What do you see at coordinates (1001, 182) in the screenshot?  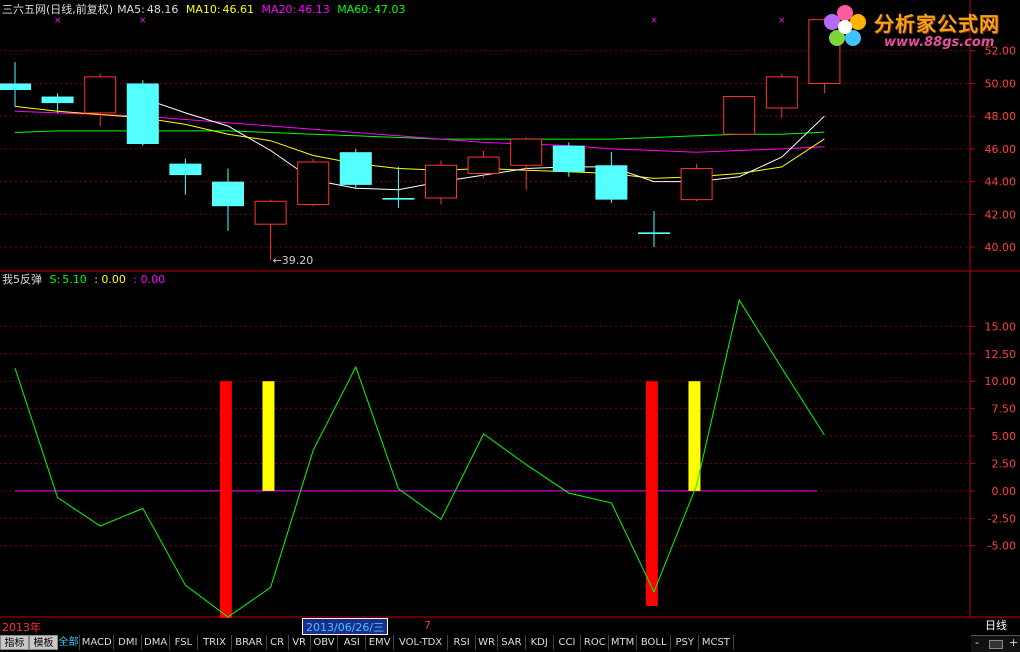 I see `price-tick-label: 44.00` at bounding box center [1001, 182].